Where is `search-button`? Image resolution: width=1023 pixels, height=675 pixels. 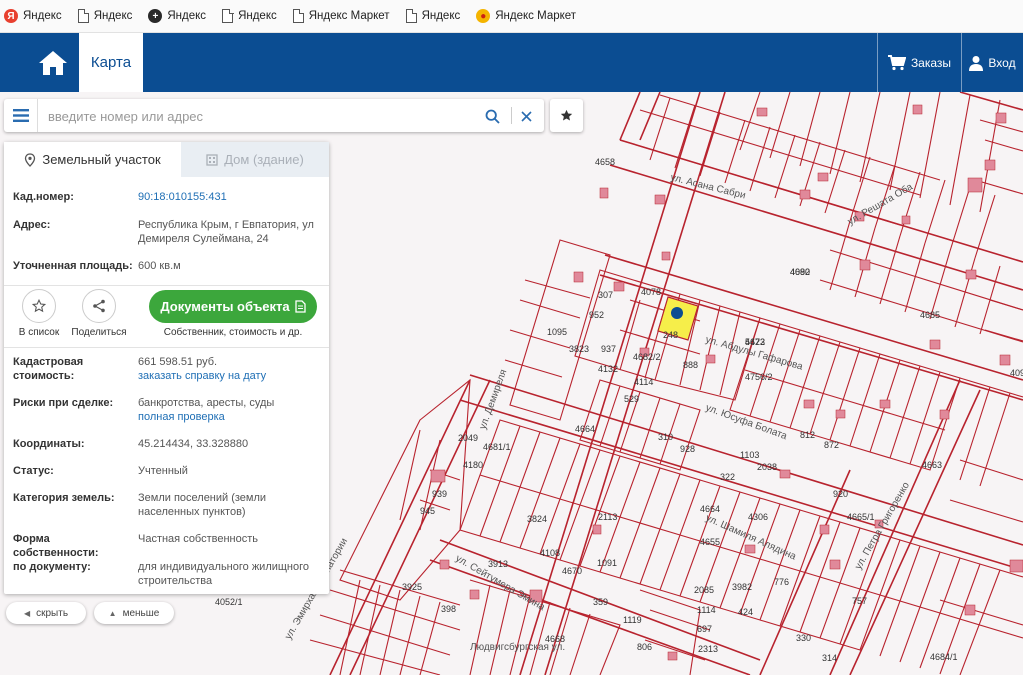
search-button is located at coordinates (492, 116).